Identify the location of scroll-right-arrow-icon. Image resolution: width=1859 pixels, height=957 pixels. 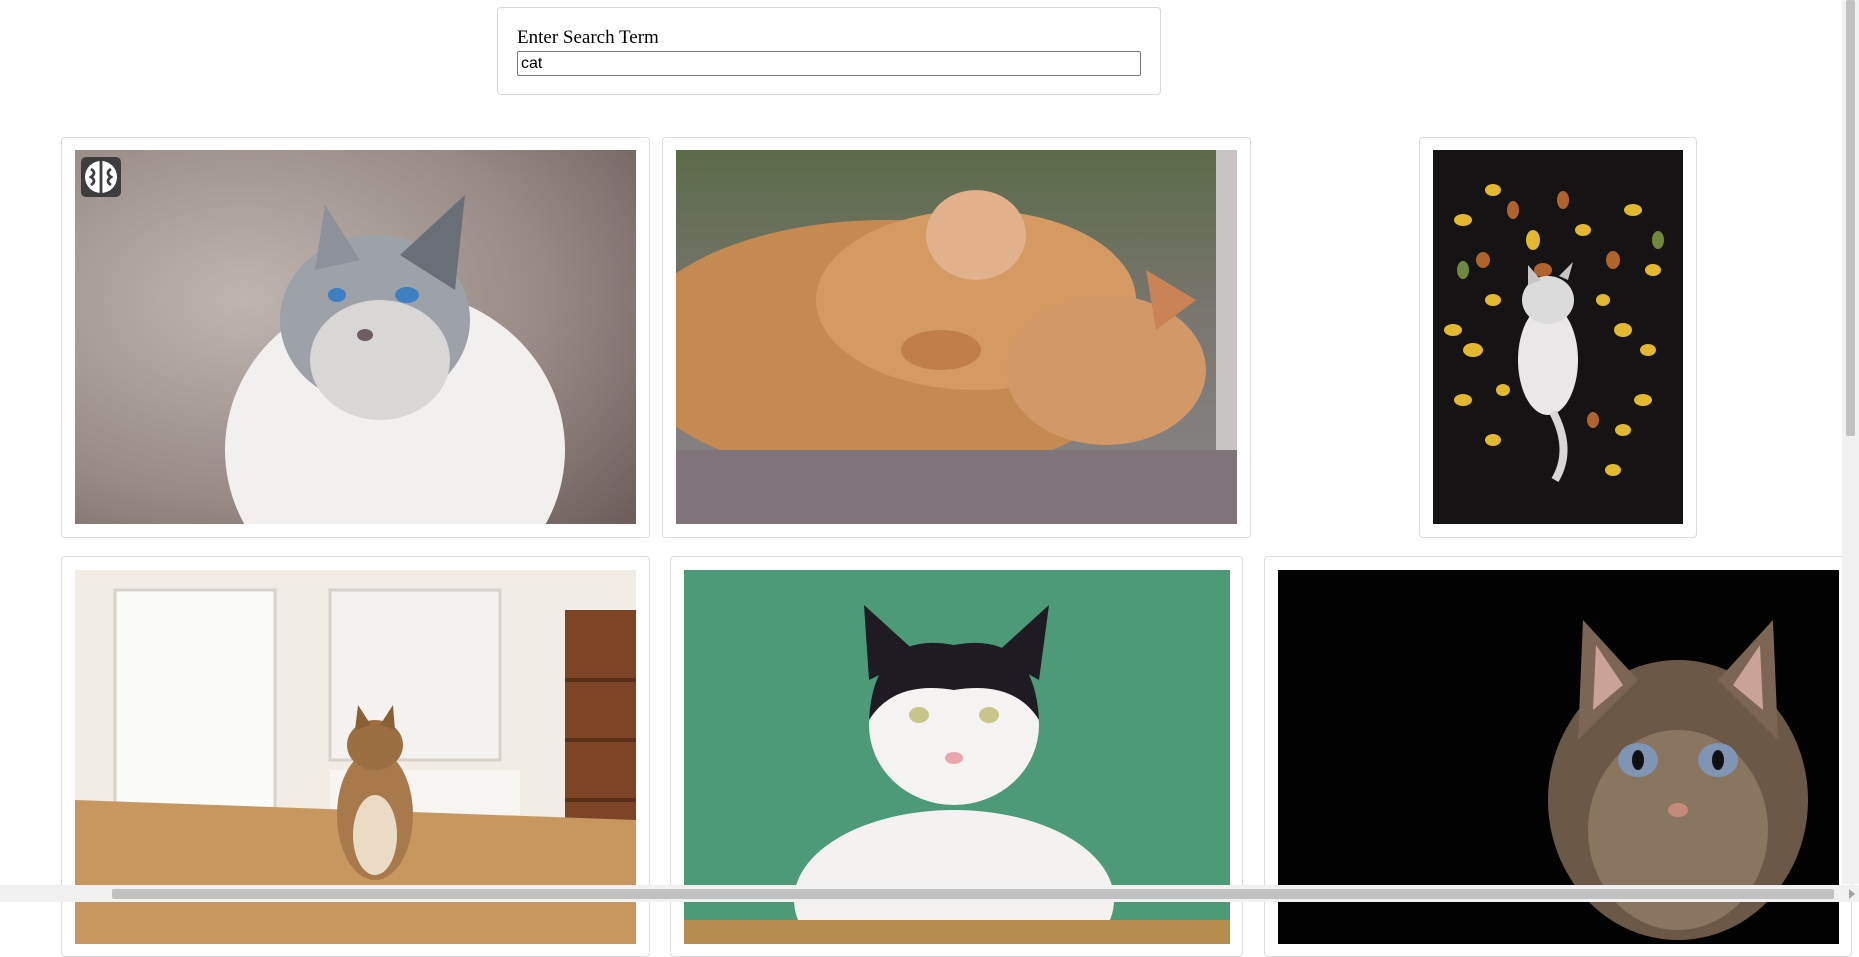
(1852, 894).